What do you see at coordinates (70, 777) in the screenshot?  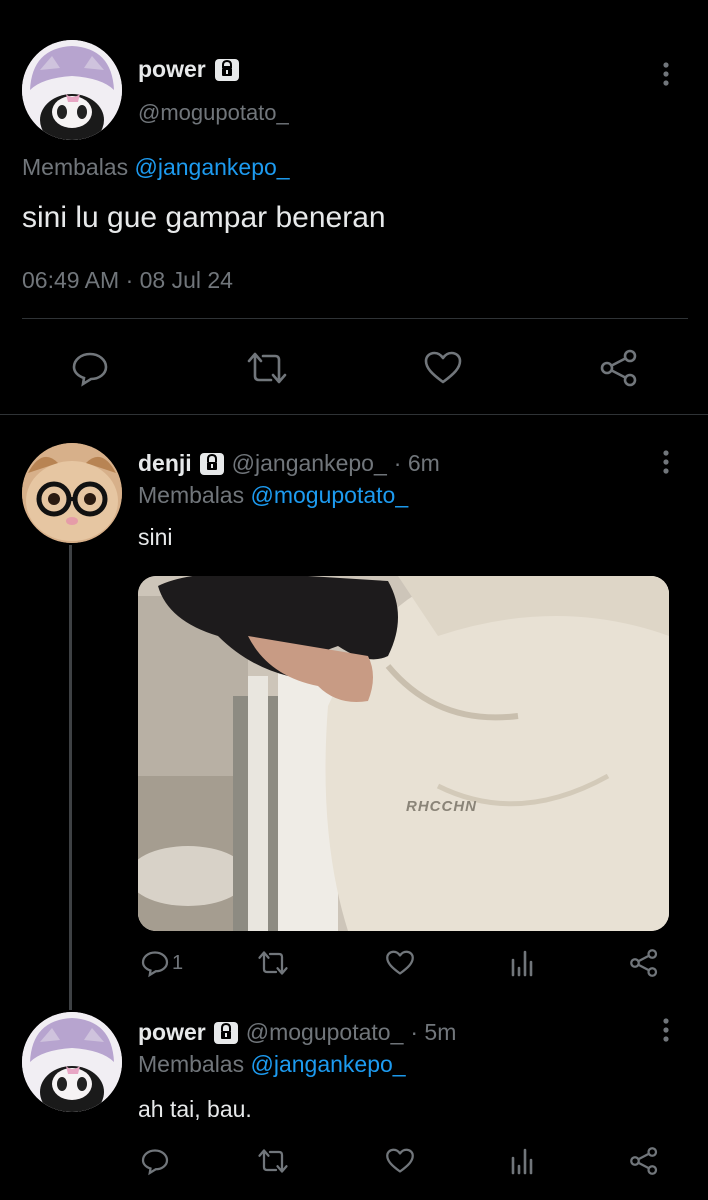 I see `thread-line` at bounding box center [70, 777].